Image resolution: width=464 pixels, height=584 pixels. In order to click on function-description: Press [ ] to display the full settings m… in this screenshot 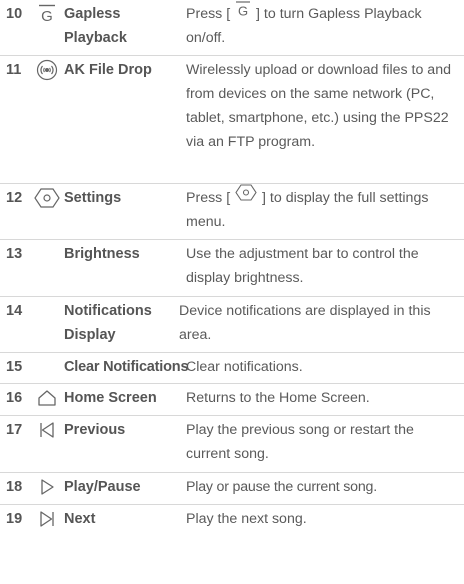, I will do `click(325, 209)`.